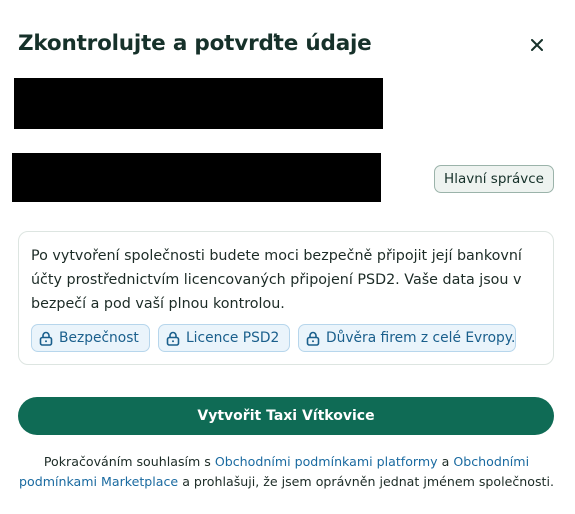 Image resolution: width=575 pixels, height=514 pixels. I want to click on chip-psd2: Licence PSD2, so click(224, 338).